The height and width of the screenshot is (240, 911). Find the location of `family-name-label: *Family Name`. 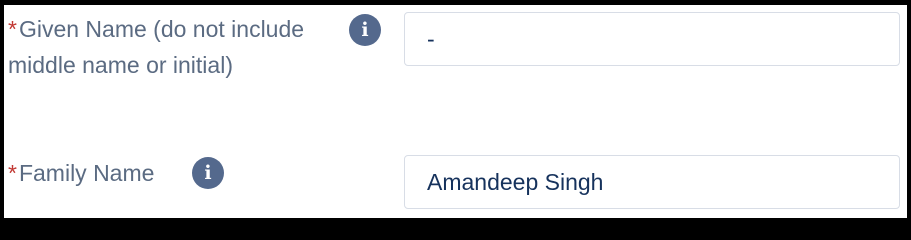

family-name-label: *Family Name is located at coordinates (98, 173).